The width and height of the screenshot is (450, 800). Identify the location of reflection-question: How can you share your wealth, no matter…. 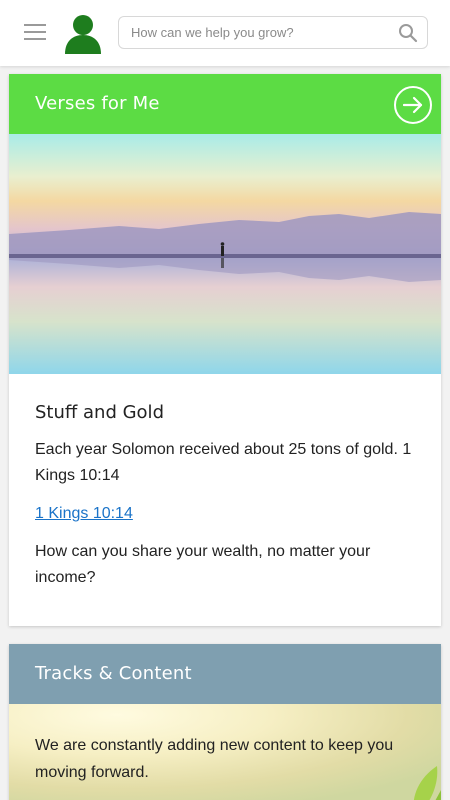
(203, 564).